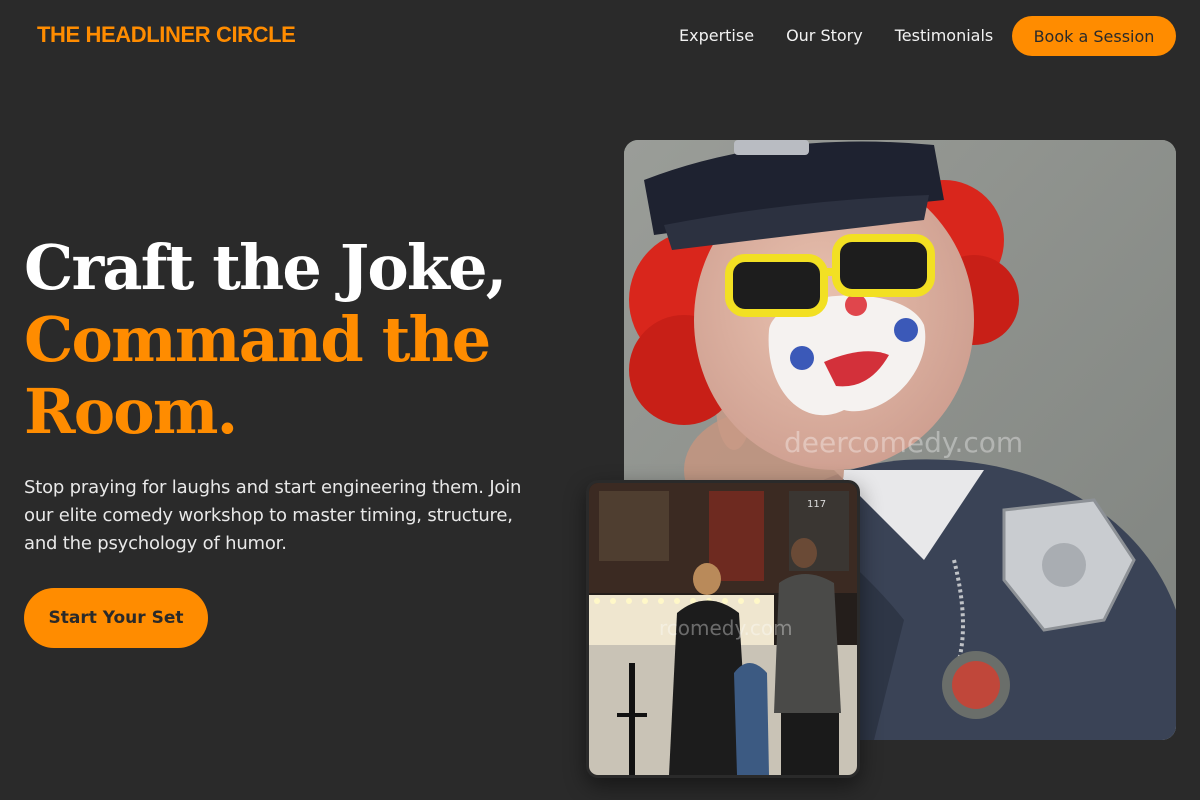 The height and width of the screenshot is (800, 1200). I want to click on nav-link-testimonials: Testimonials, so click(944, 36).